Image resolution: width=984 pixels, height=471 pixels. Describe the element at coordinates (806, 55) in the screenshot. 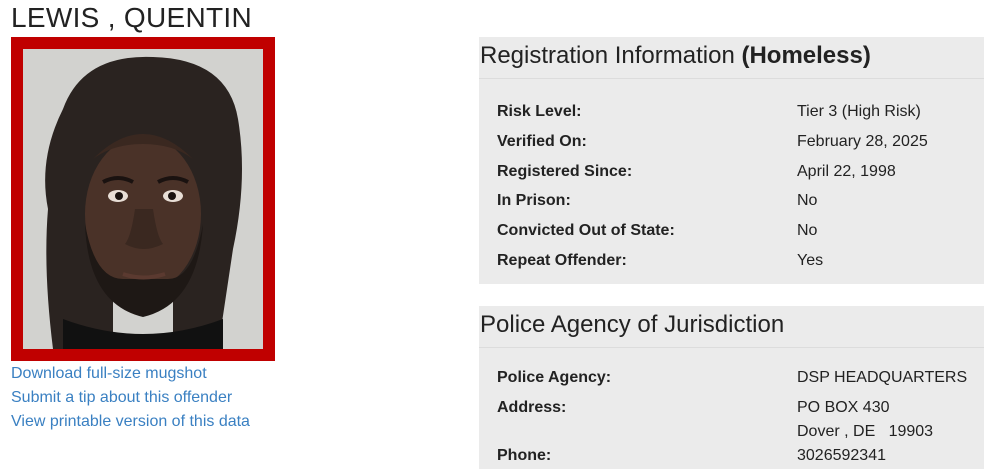

I see `registration-status: (Homeless)` at that location.